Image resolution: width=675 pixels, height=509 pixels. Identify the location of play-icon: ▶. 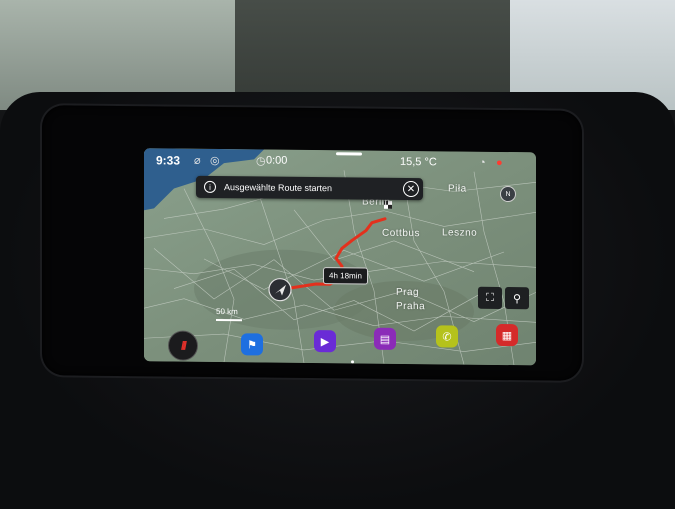
(325, 341).